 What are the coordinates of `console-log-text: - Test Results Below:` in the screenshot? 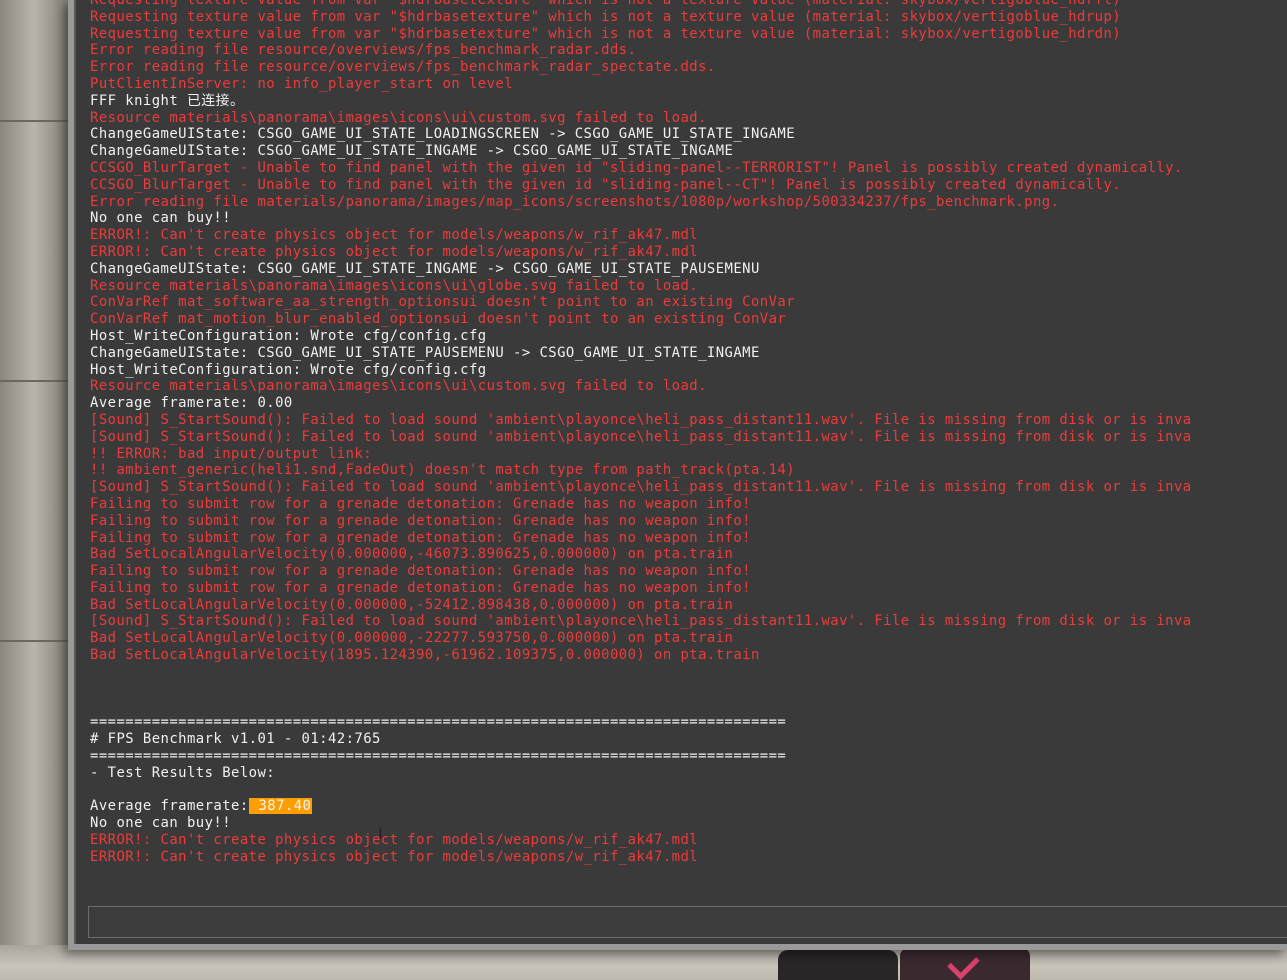 It's located at (183, 772).